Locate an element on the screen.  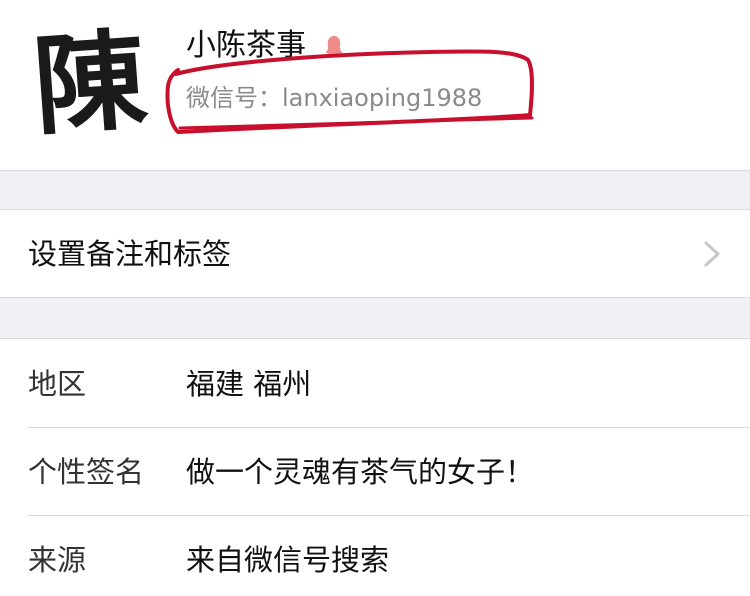
set-remark-and-tags-row: 设置备注和标签 is located at coordinates (375, 254).